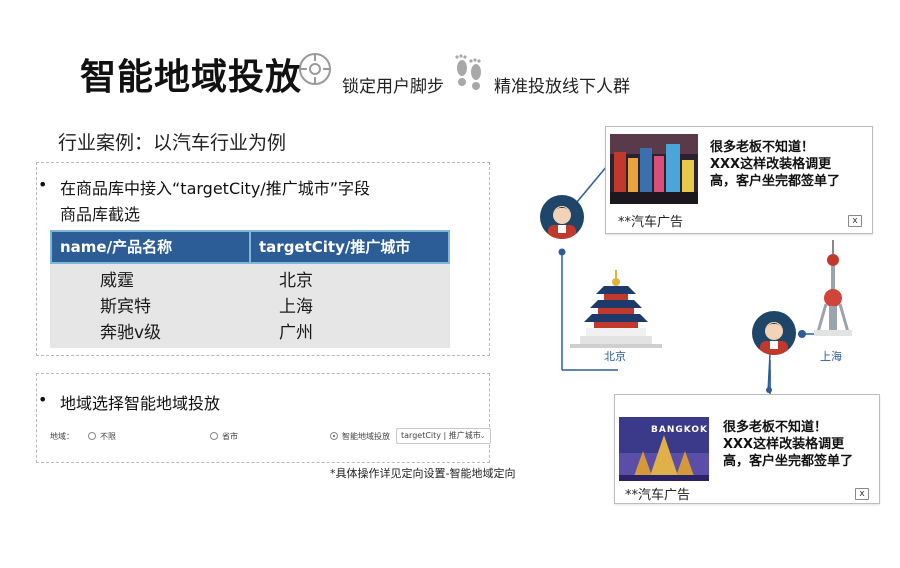  I want to click on table-body: 威霆 北京 斯宾特 上海 奔驰v级 广州, so click(250, 306).